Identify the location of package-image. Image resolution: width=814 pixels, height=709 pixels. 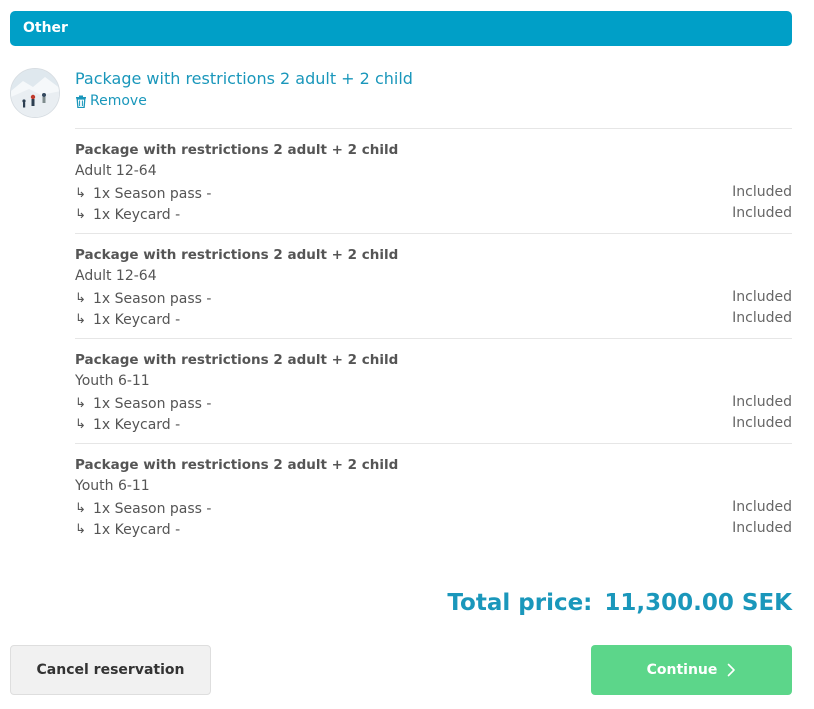
(35, 93).